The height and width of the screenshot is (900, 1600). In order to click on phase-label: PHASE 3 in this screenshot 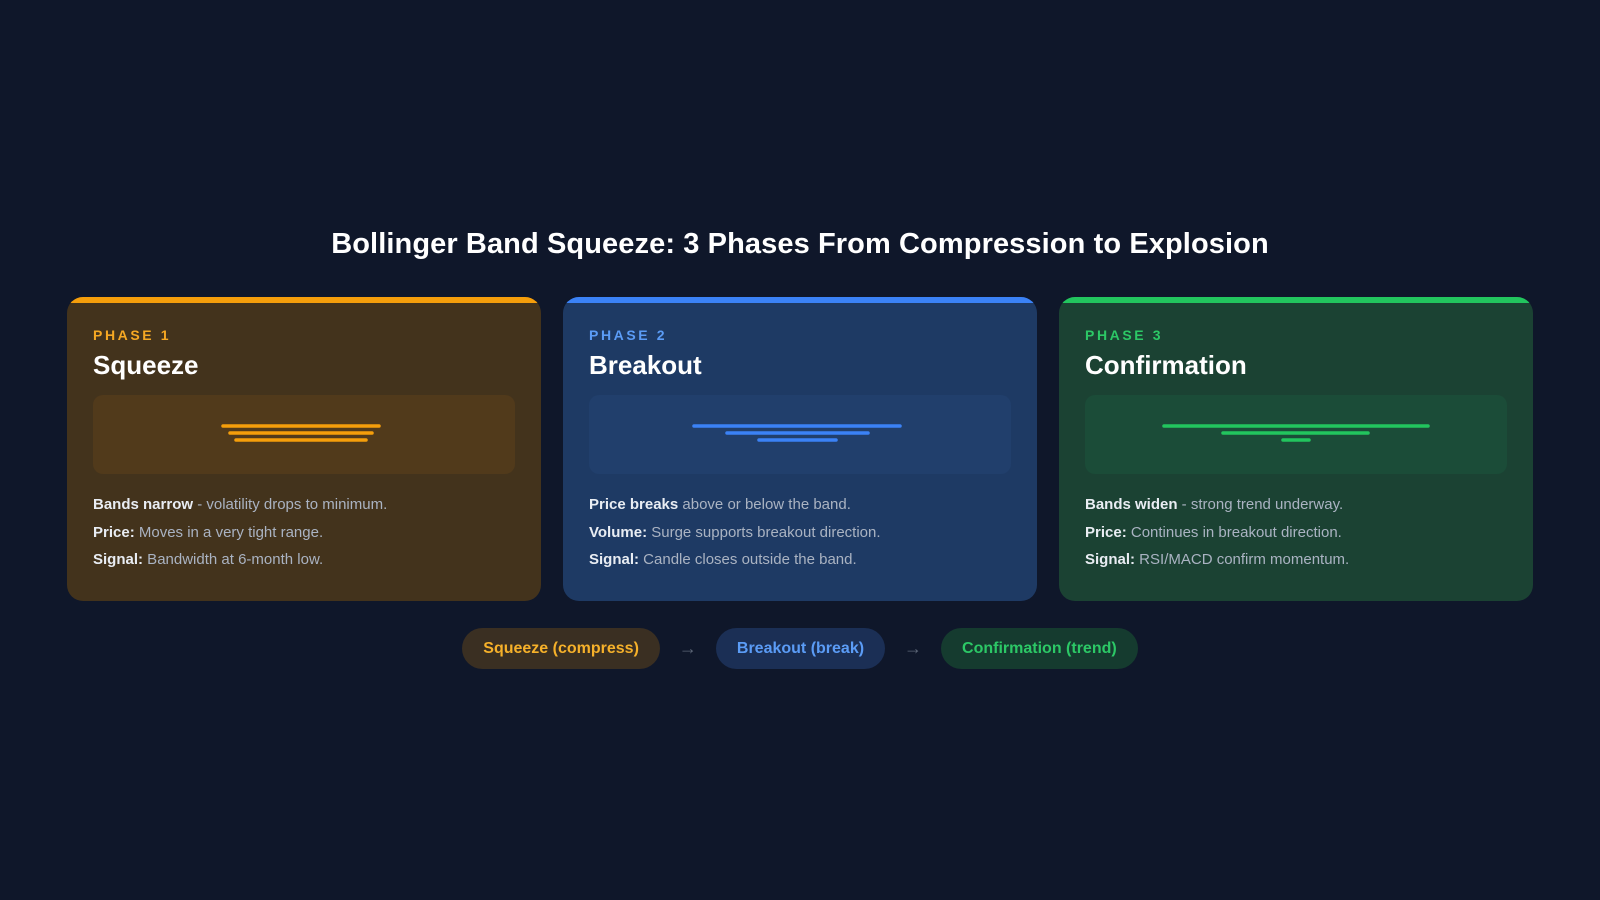, I will do `click(1124, 335)`.